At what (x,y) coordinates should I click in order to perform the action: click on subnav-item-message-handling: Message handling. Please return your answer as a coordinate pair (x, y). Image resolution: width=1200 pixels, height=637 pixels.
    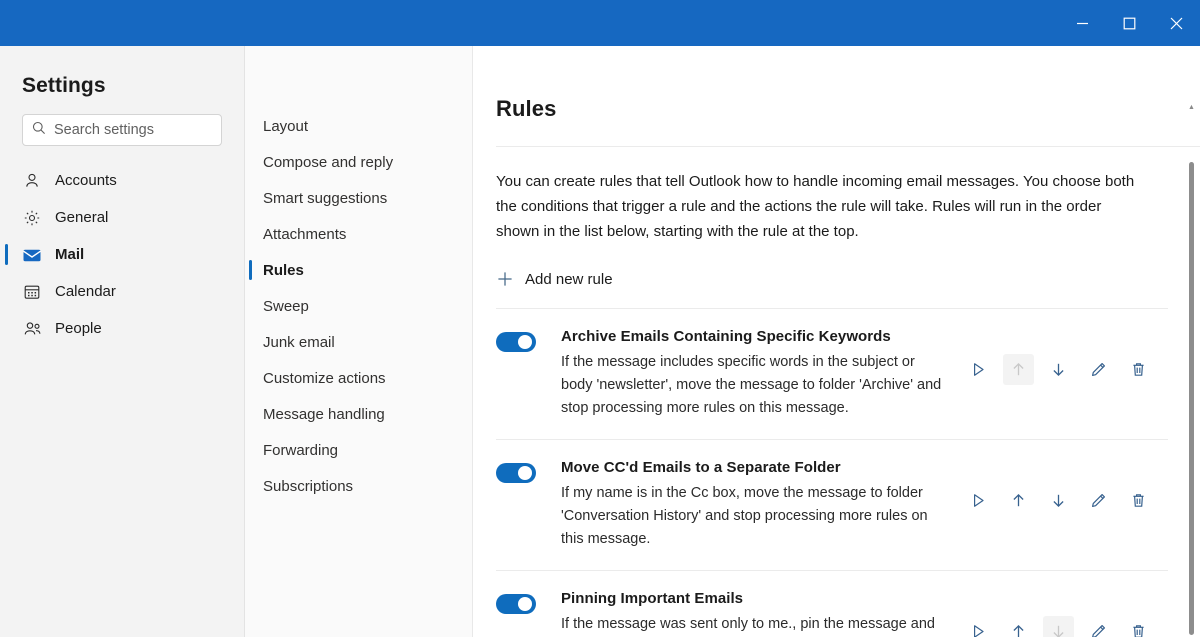
    Looking at the image, I should click on (358, 414).